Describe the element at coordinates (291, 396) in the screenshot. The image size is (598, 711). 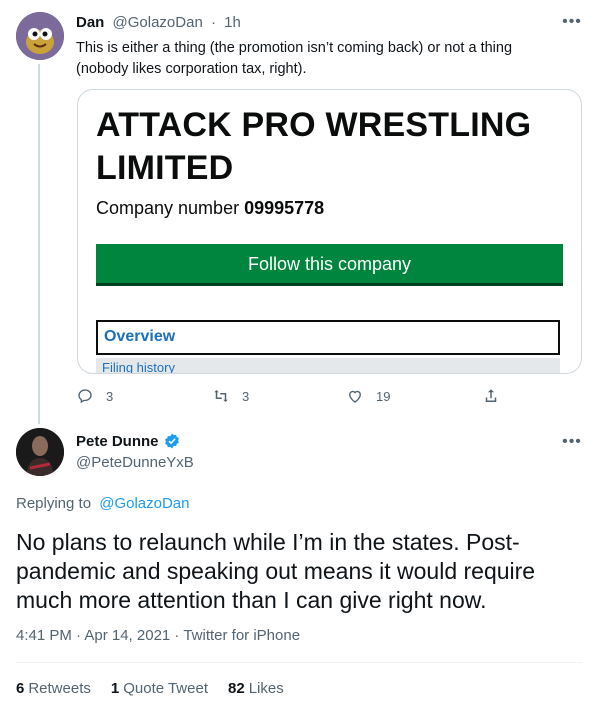
I see `parent-action-bar: 3 3 19` at that location.